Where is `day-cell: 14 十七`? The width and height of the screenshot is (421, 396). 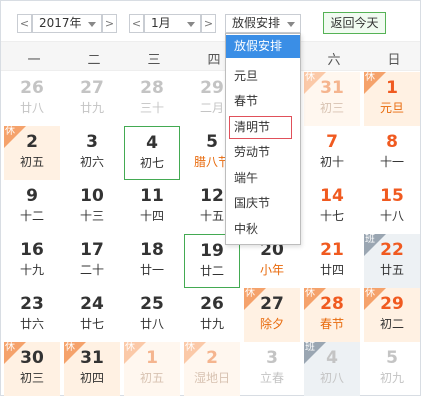
day-cell: 14 十七 is located at coordinates (332, 207).